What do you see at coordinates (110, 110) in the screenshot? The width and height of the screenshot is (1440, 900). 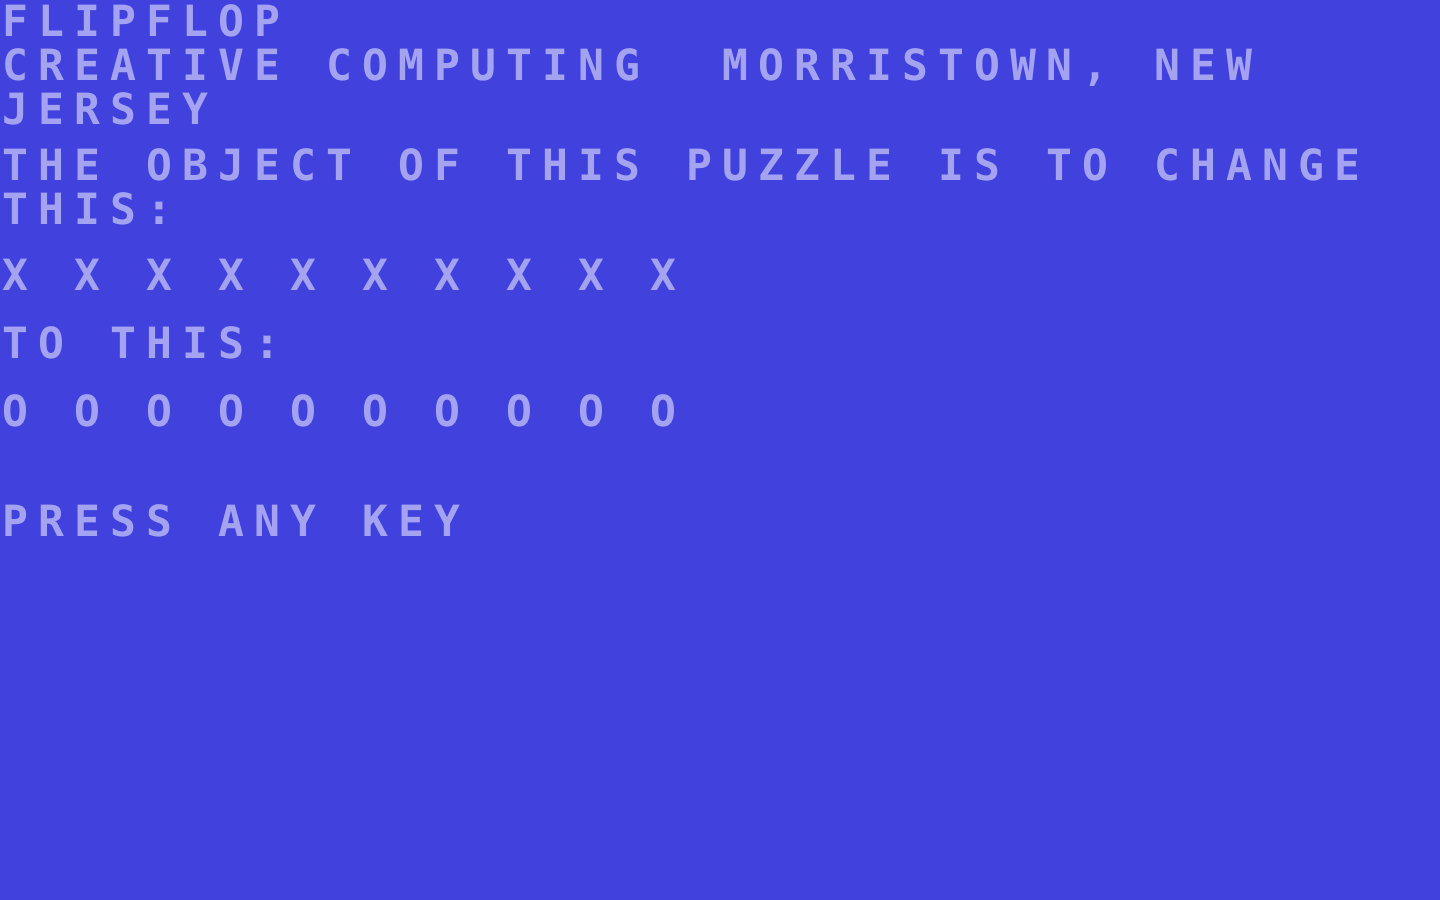 I see `publisher-line-continued: JERSEY` at bounding box center [110, 110].